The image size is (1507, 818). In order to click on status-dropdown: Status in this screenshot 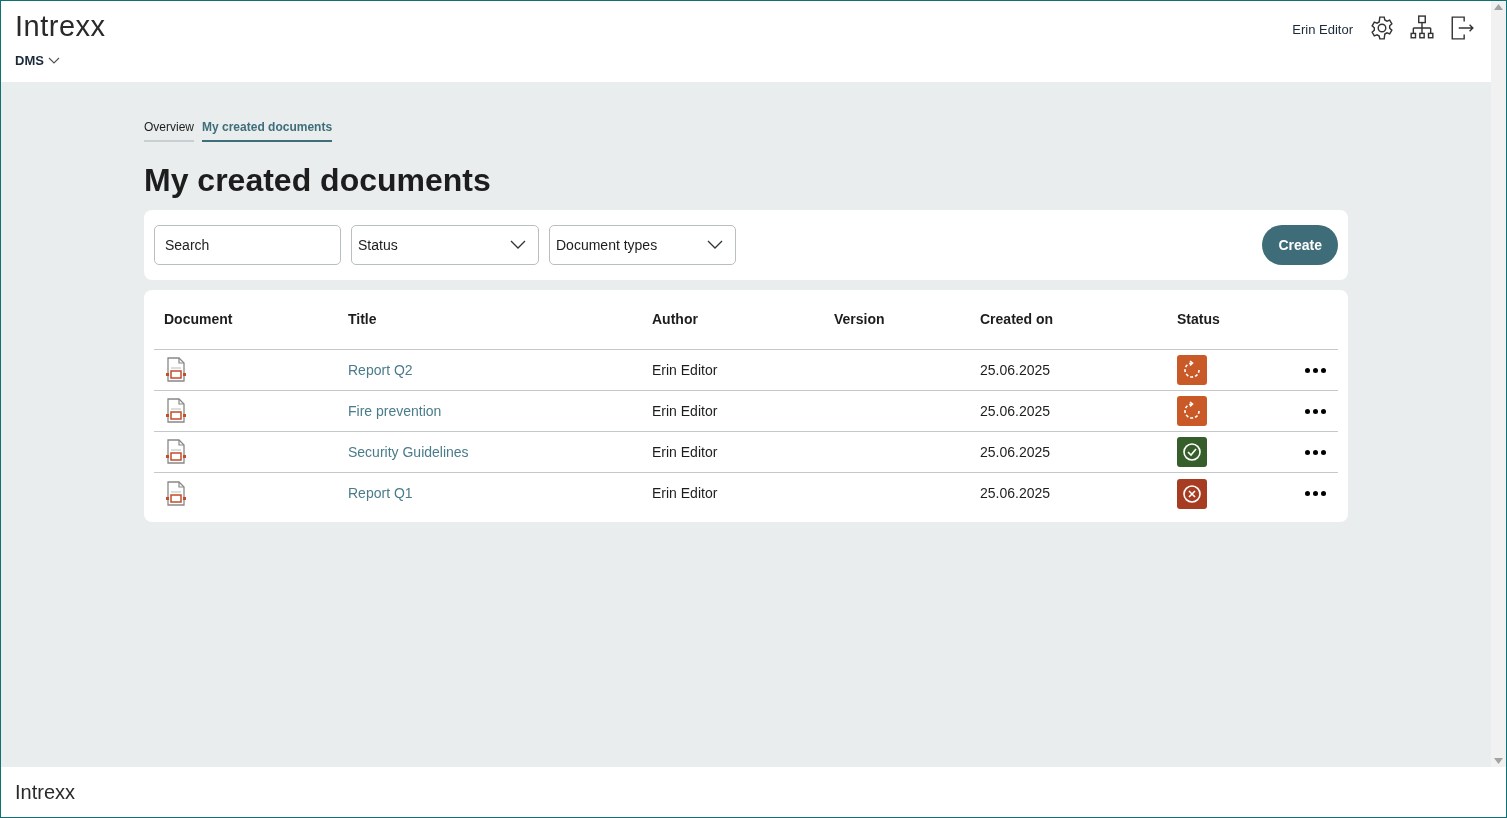, I will do `click(445, 245)`.